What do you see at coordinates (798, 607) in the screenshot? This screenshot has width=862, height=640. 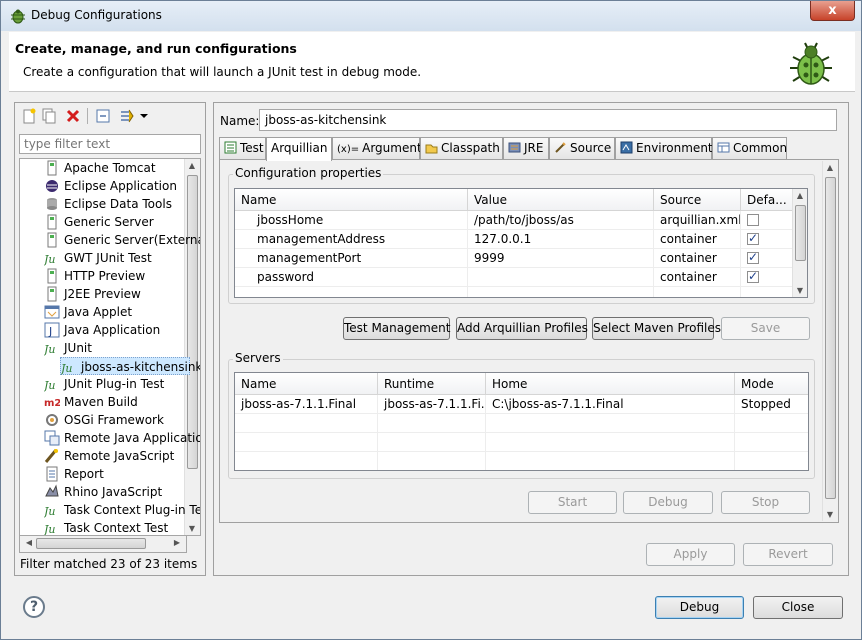 I see `close-button: Close` at bounding box center [798, 607].